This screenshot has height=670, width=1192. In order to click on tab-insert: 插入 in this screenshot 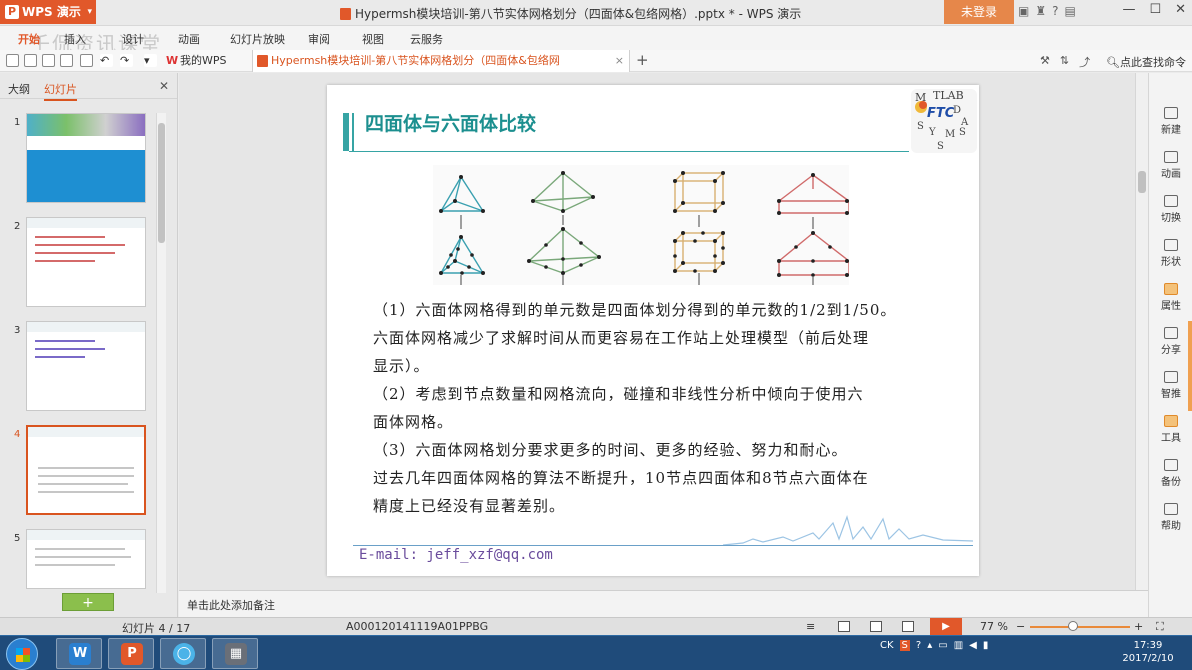, I will do `click(75, 39)`.